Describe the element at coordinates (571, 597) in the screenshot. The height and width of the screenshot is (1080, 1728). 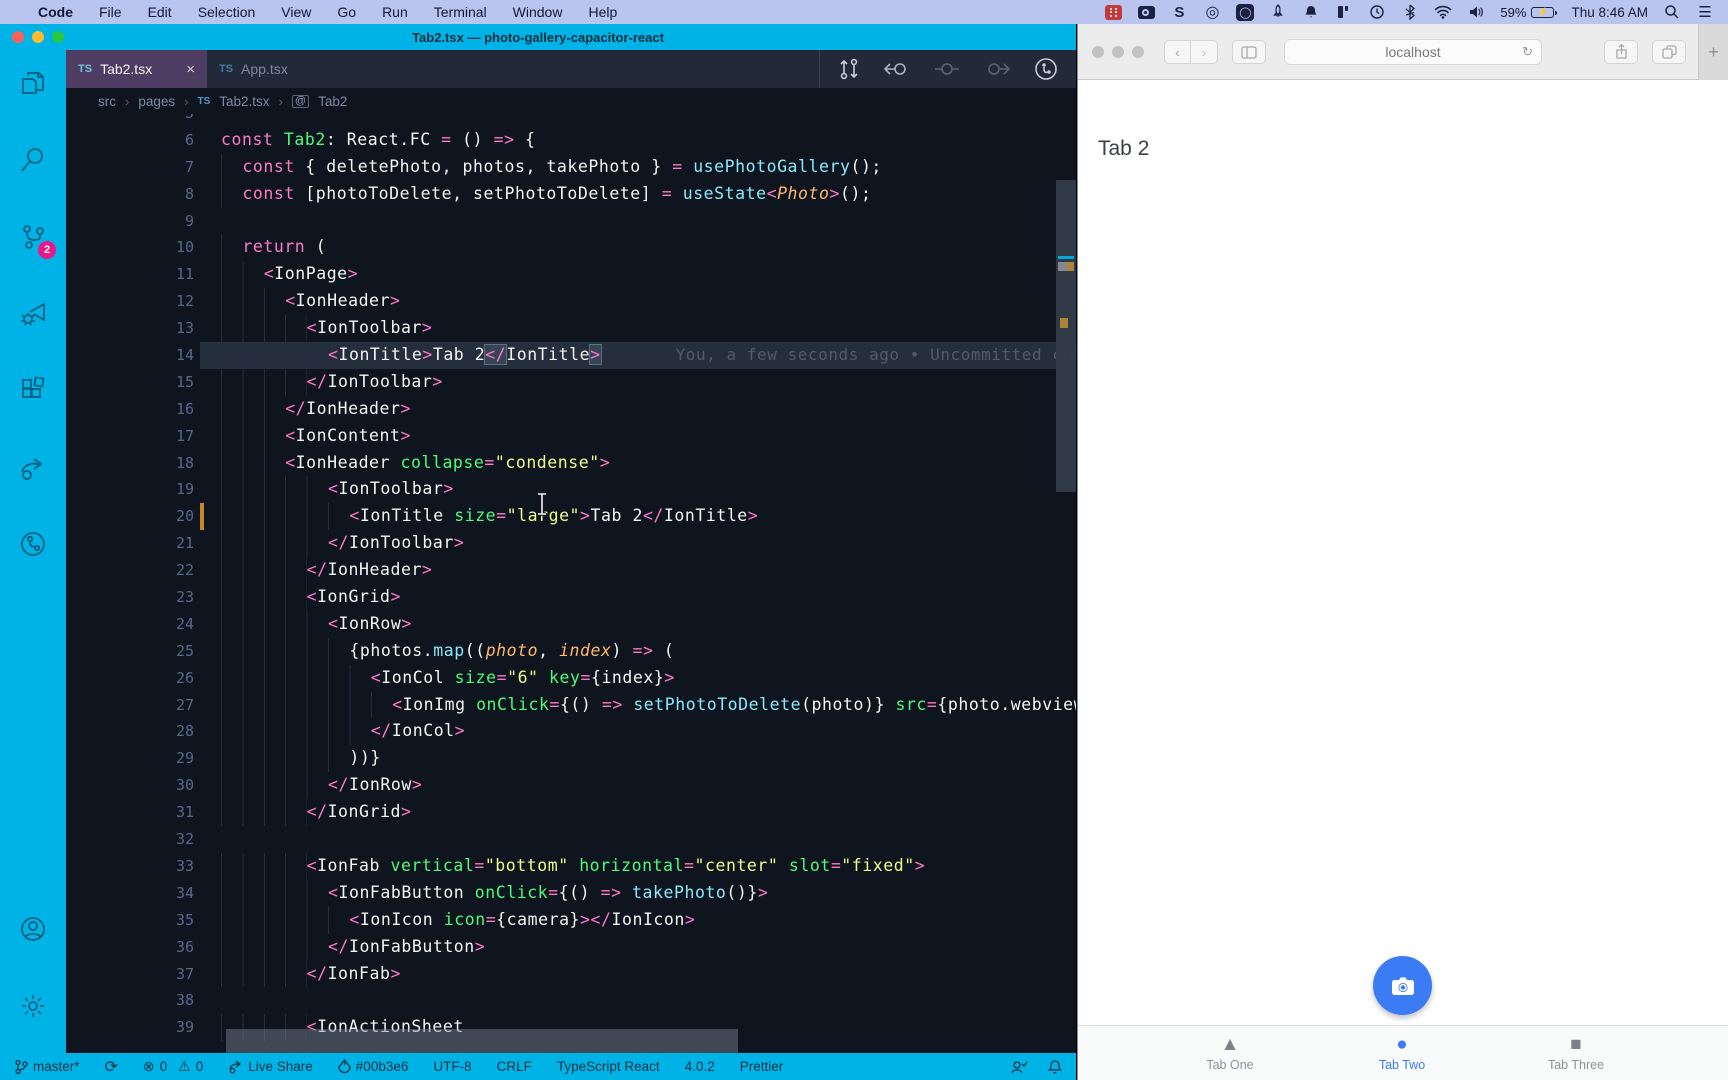
I see `code-line: 23 <IonGrid>` at that location.